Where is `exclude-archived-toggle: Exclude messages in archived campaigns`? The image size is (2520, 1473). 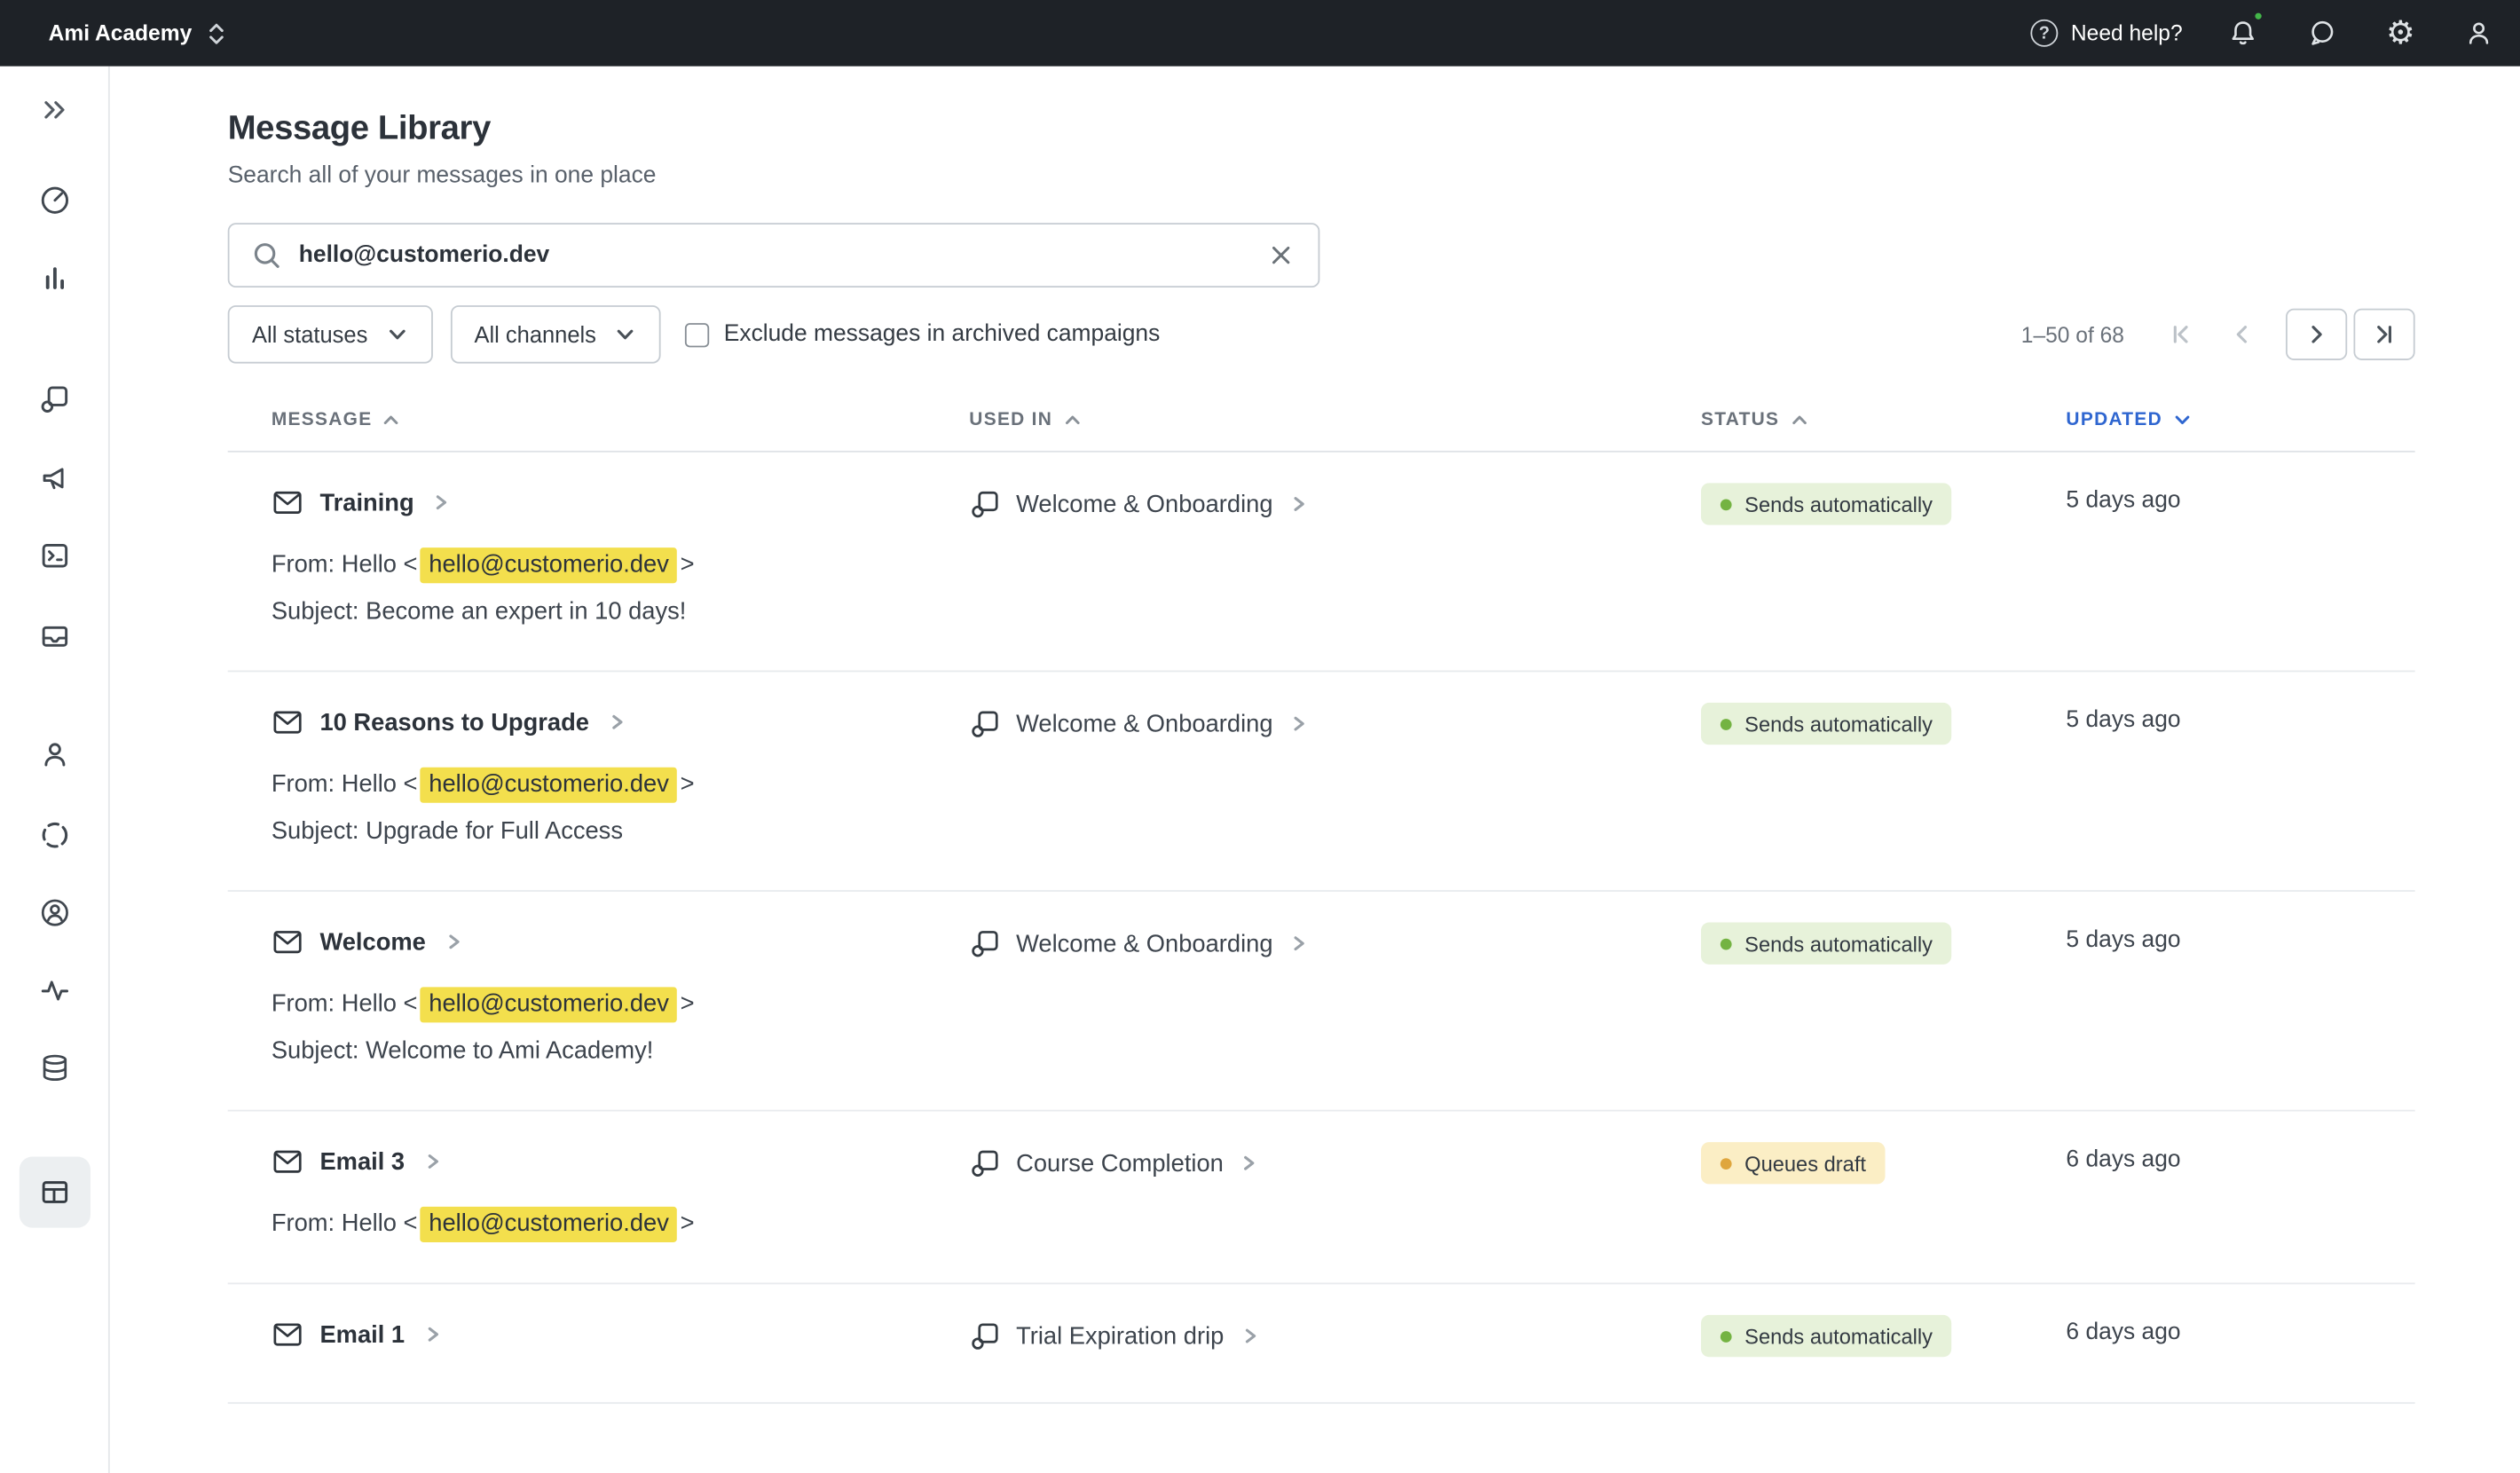 exclude-archived-toggle: Exclude messages in archived campaigns is located at coordinates (922, 334).